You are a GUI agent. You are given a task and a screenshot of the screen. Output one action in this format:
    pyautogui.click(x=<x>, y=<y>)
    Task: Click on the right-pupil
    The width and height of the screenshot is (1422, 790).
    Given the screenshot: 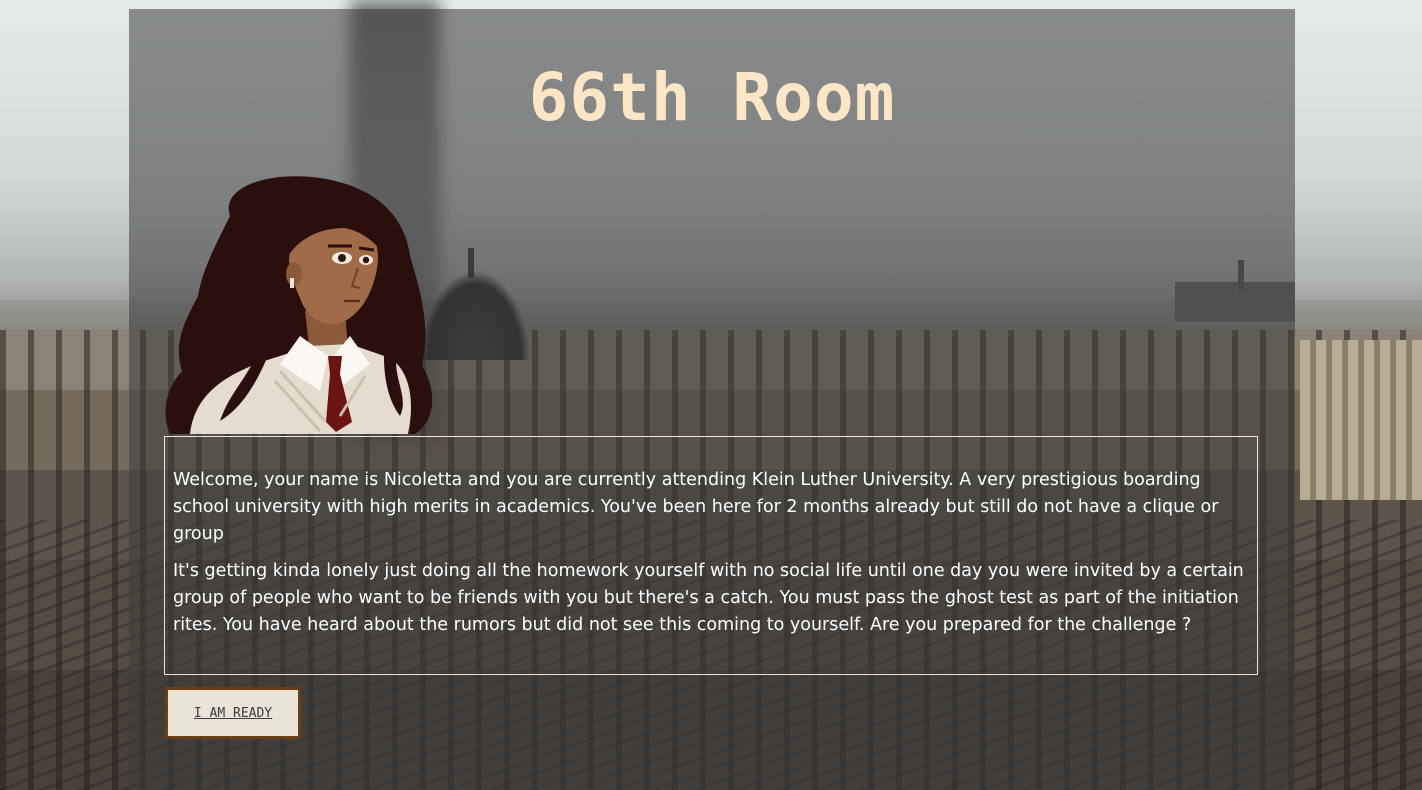 What is the action you would take?
    pyautogui.click(x=366, y=260)
    